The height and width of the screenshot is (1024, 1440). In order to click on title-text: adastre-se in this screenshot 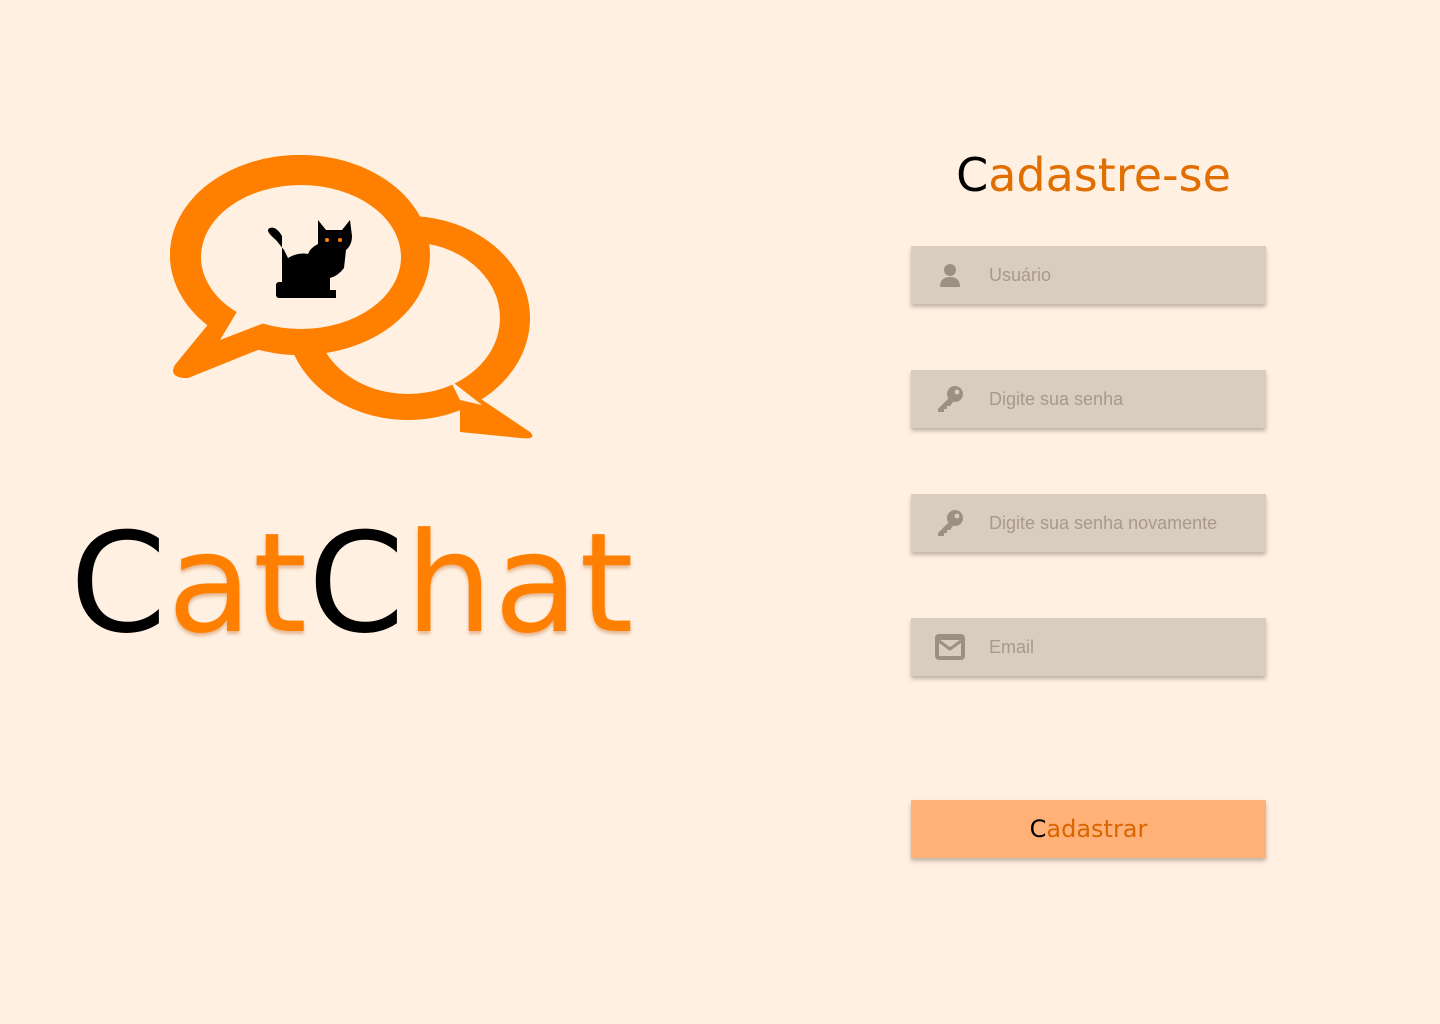, I will do `click(1109, 175)`.